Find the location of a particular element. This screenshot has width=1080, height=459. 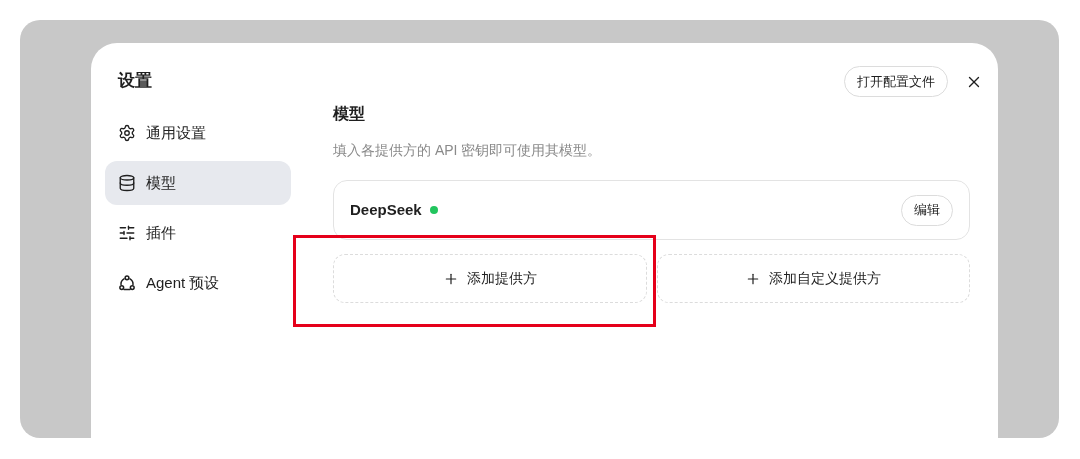

nodes-icon is located at coordinates (127, 283).